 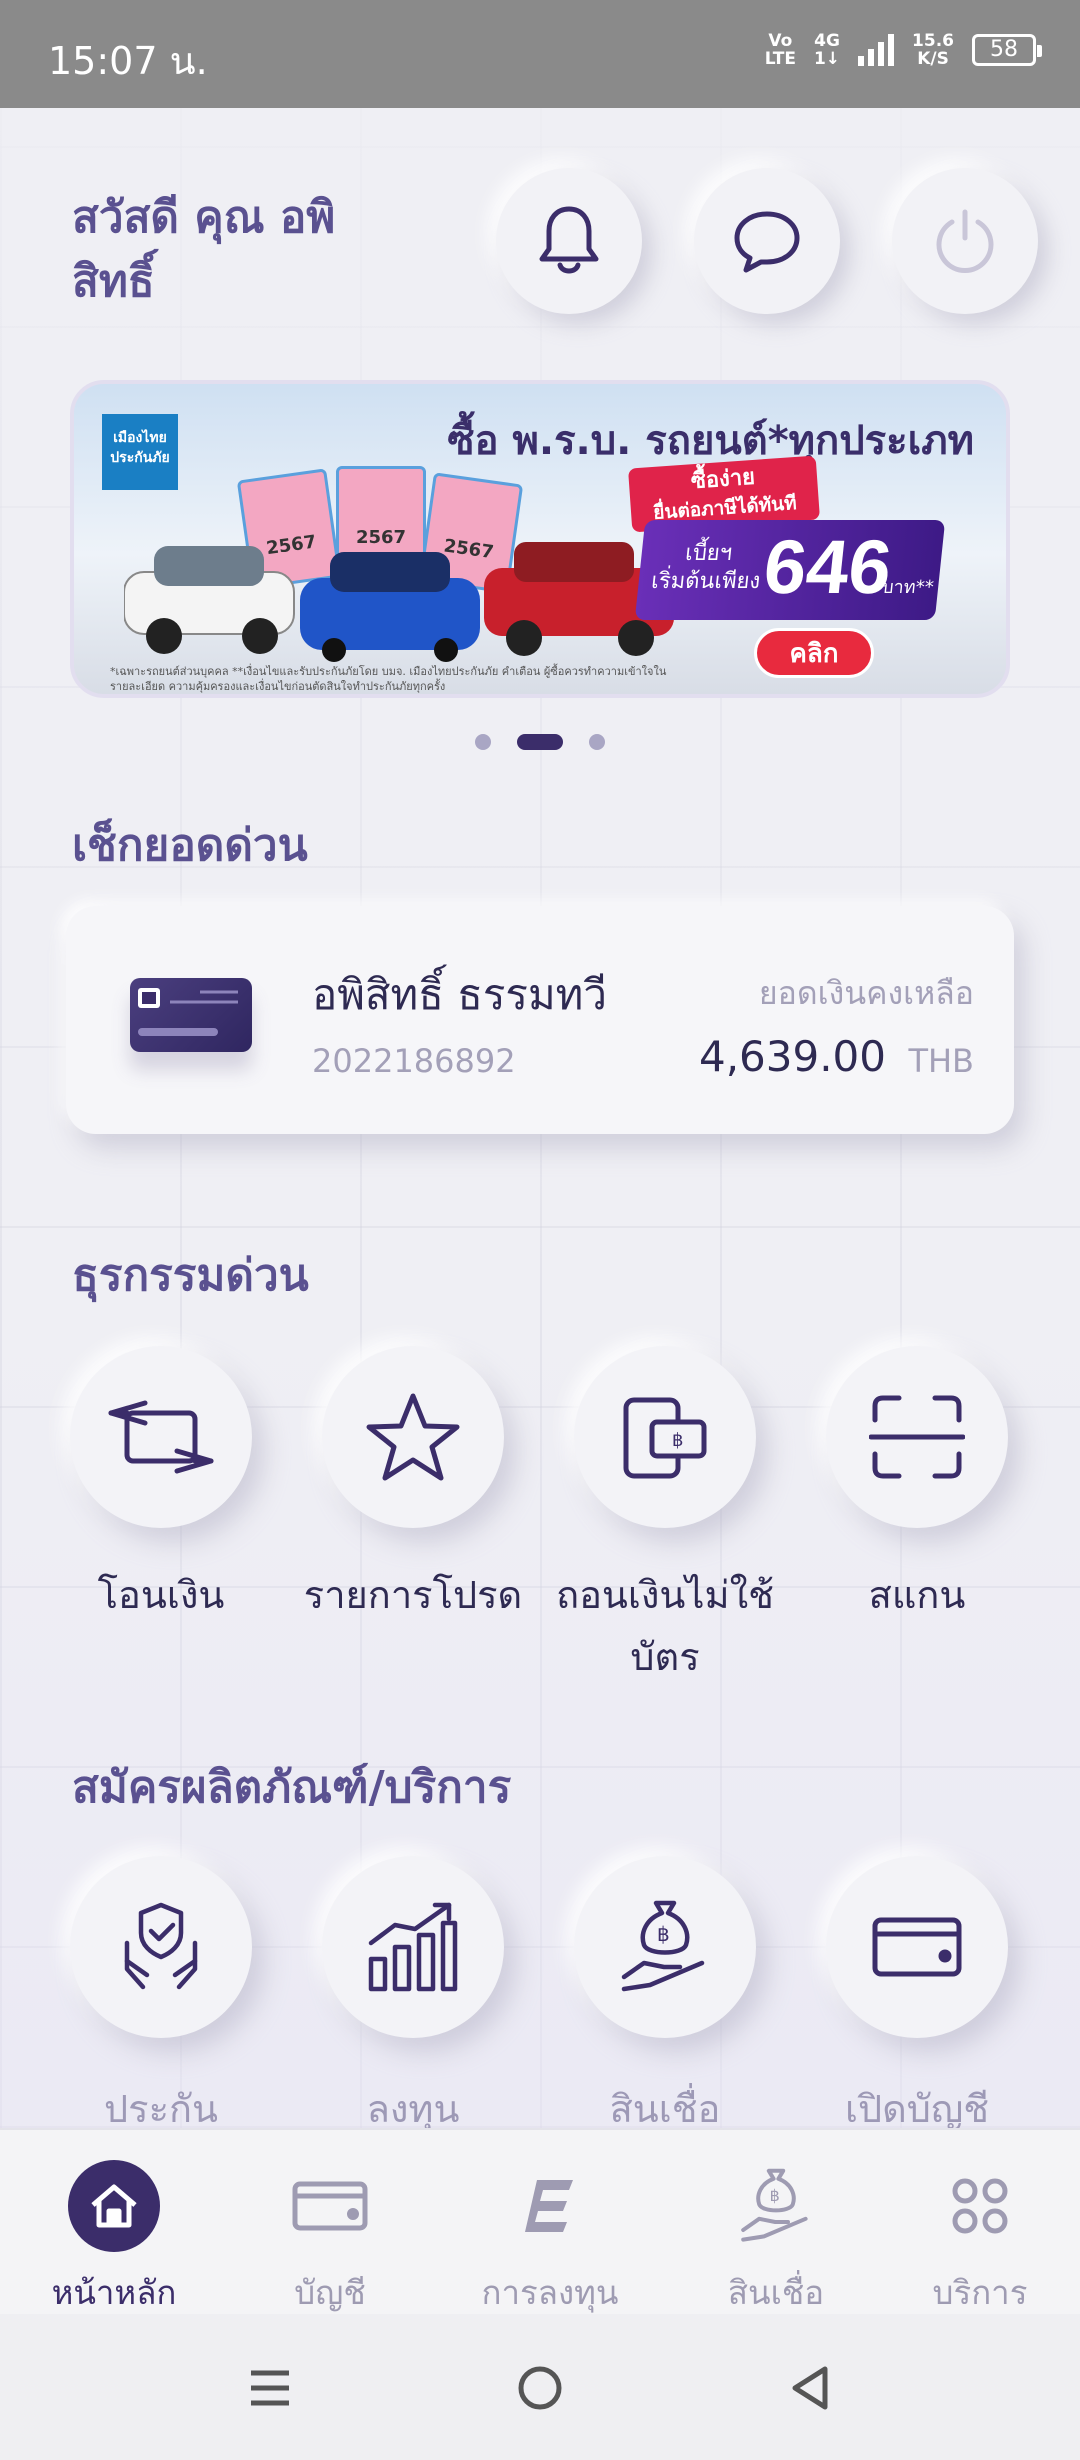 I want to click on cardless-withdraw-button: ฿, so click(x=665, y=1437).